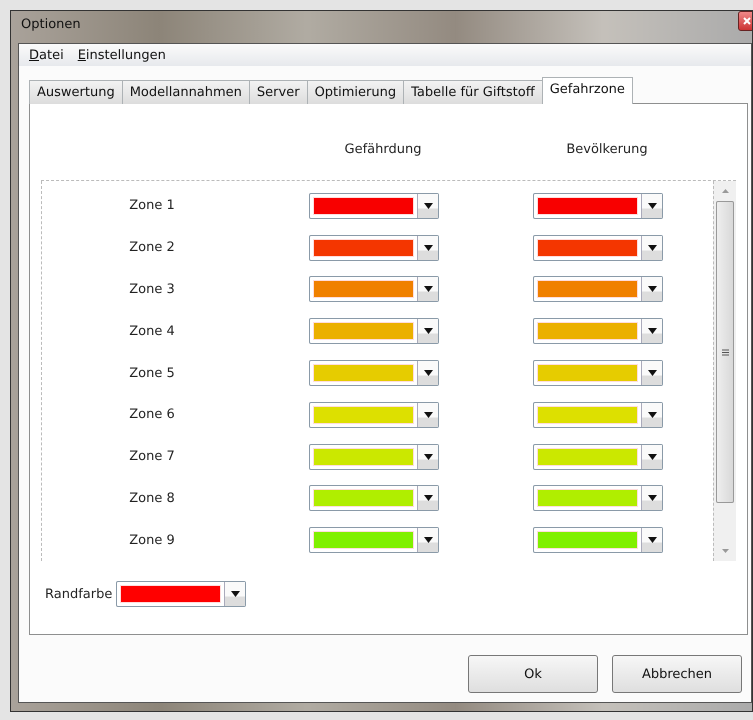 The height and width of the screenshot is (720, 753). Describe the element at coordinates (152, 414) in the screenshot. I see `zone-label: Zone 6` at that location.